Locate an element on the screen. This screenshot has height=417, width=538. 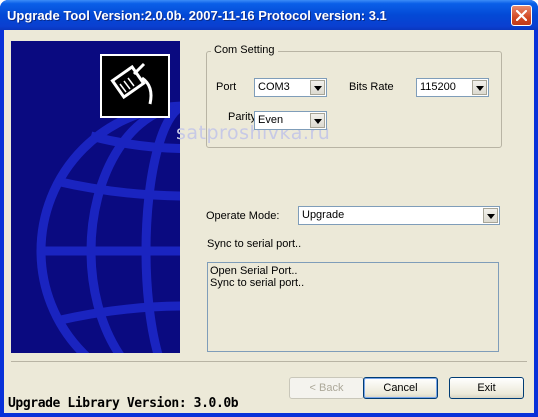
bits-rate-dropdown-button is located at coordinates (479, 87).